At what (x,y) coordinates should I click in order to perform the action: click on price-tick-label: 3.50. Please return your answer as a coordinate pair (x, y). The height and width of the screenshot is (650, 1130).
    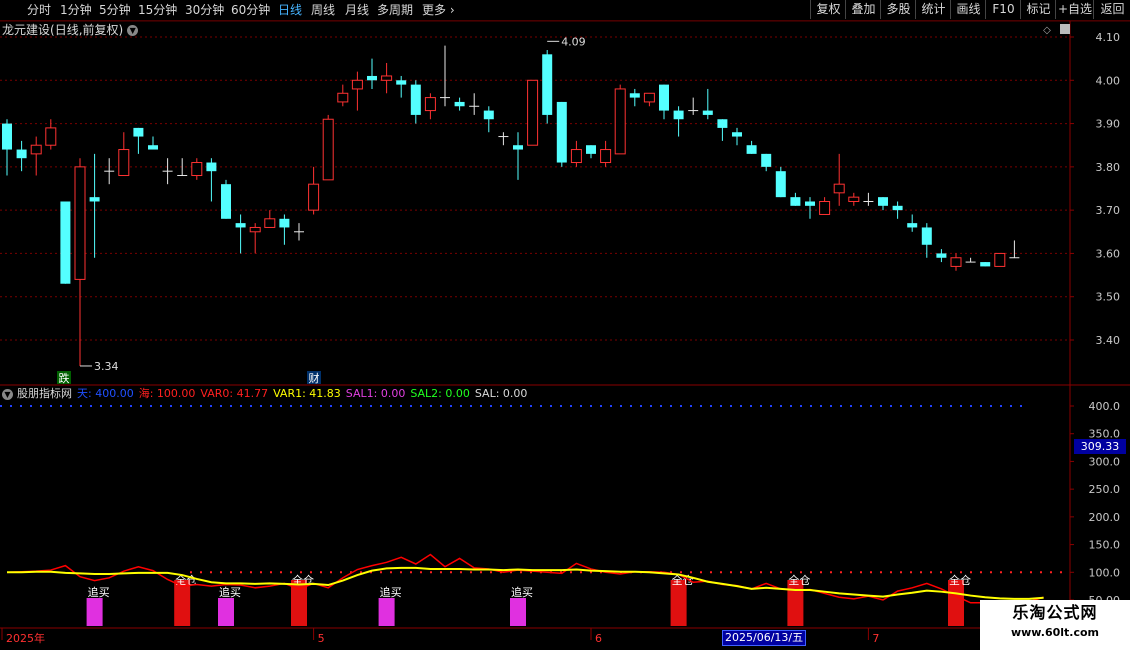
    Looking at the image, I should click on (1108, 297).